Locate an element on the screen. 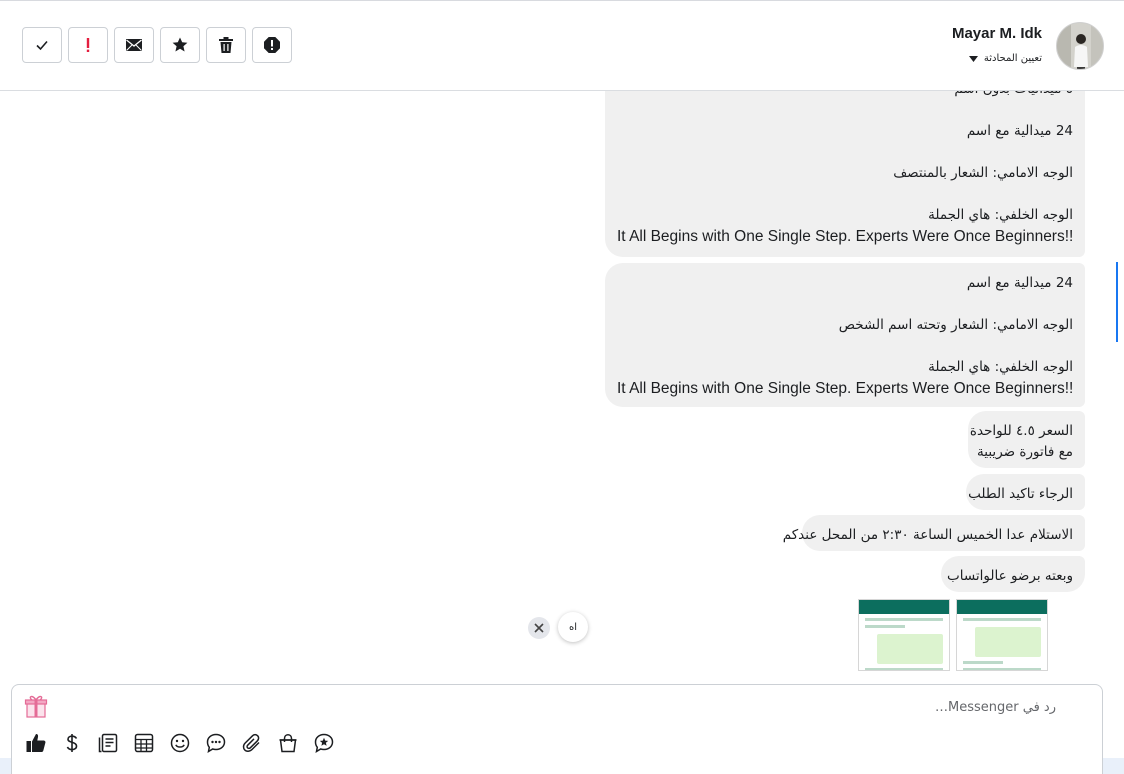  message-star-icon is located at coordinates (324, 743).